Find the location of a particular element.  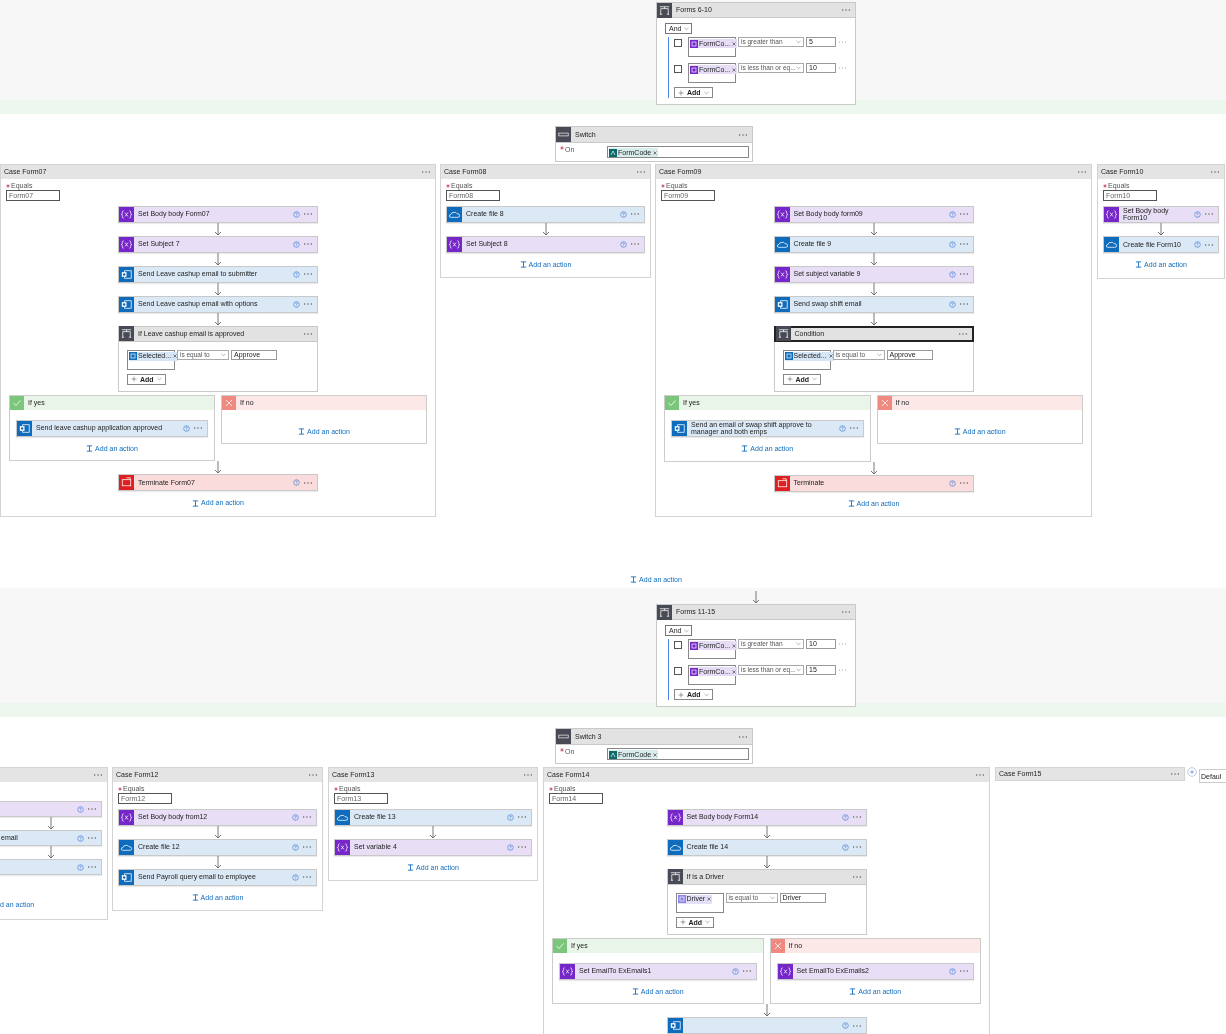

action-card is located at coordinates (766, 1025).